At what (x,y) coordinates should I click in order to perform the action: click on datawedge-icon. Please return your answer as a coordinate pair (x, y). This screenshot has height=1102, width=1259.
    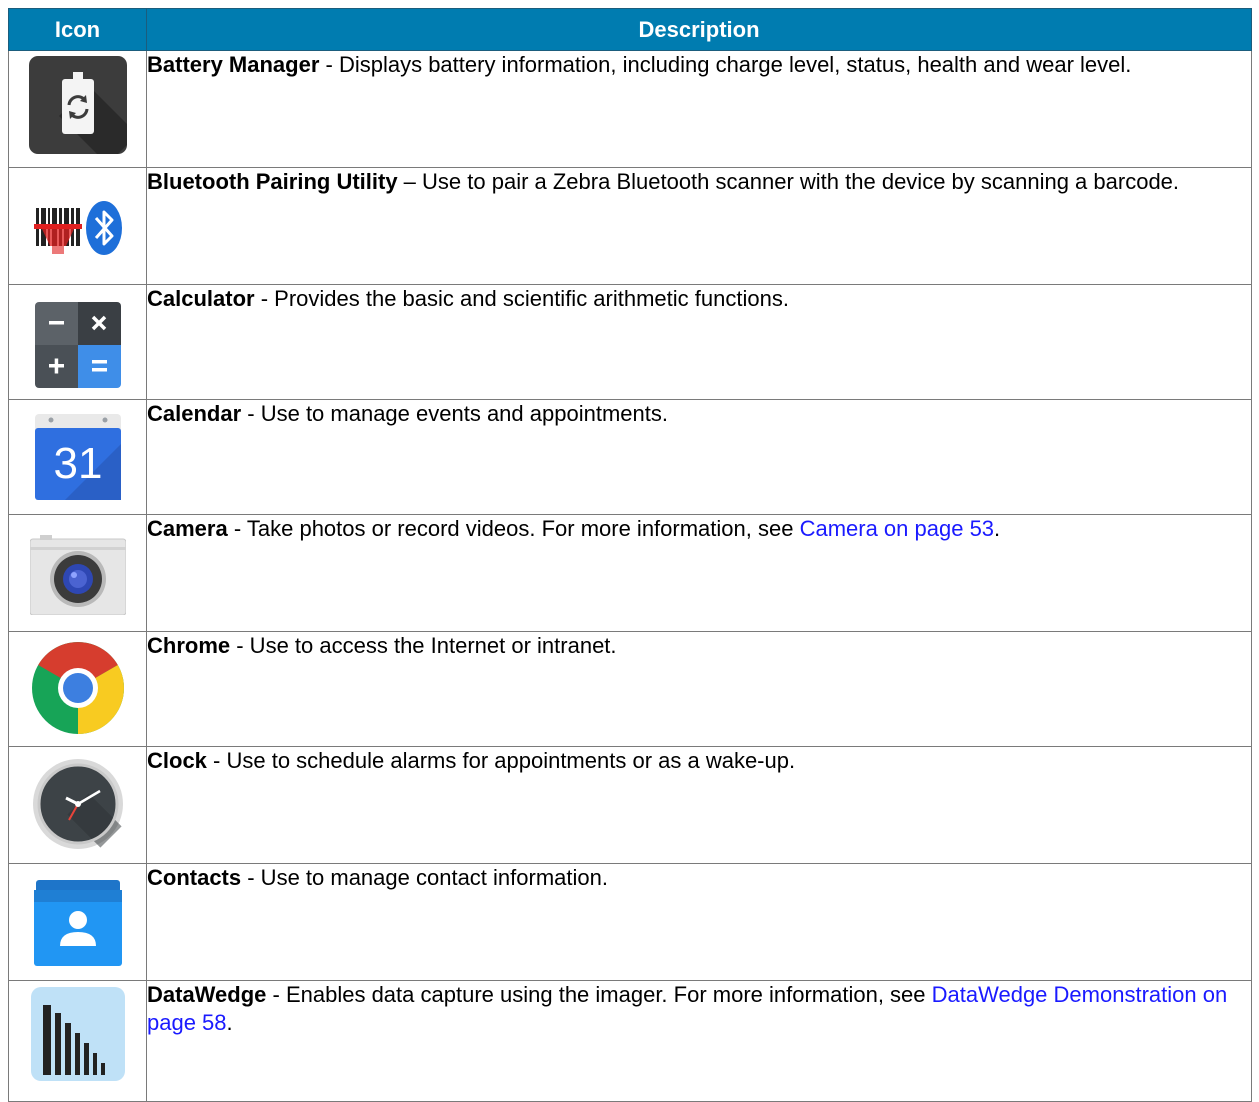
    Looking at the image, I should click on (77, 1034).